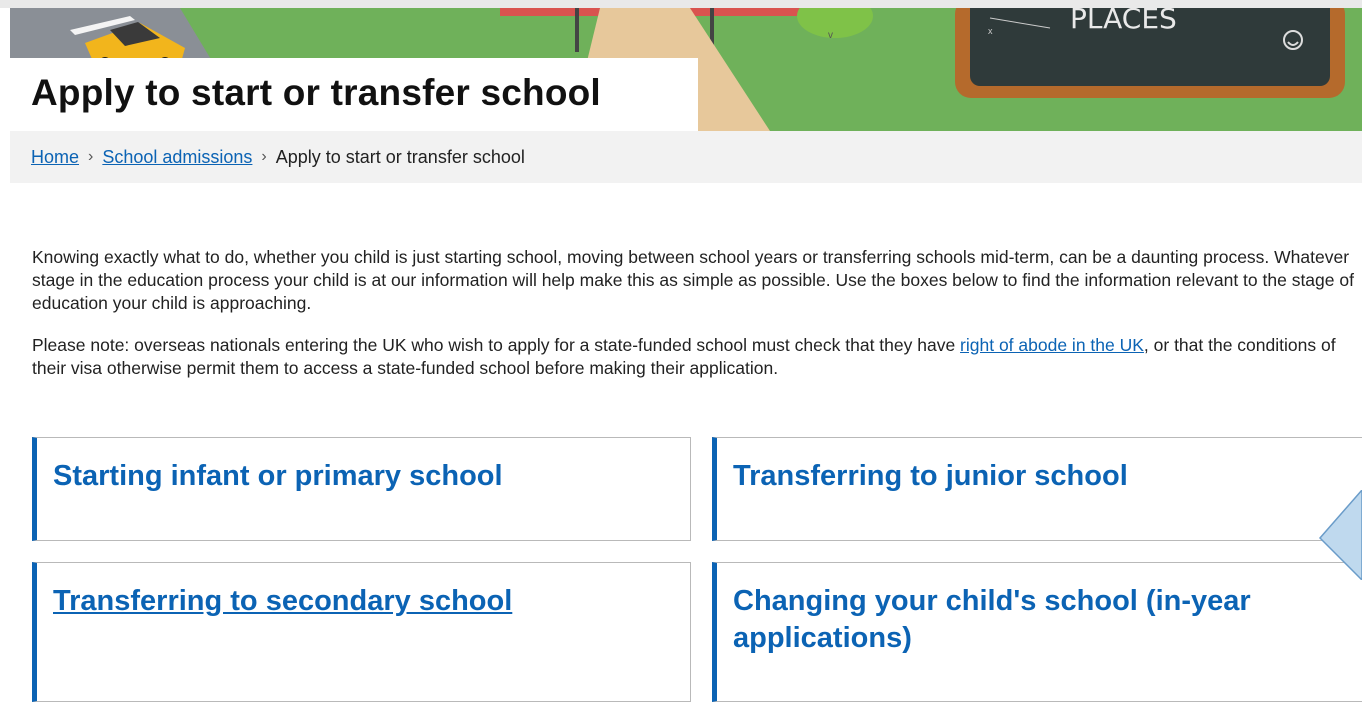 The width and height of the screenshot is (1362, 716). What do you see at coordinates (990, 31) in the screenshot?
I see `svg-text: x` at bounding box center [990, 31].